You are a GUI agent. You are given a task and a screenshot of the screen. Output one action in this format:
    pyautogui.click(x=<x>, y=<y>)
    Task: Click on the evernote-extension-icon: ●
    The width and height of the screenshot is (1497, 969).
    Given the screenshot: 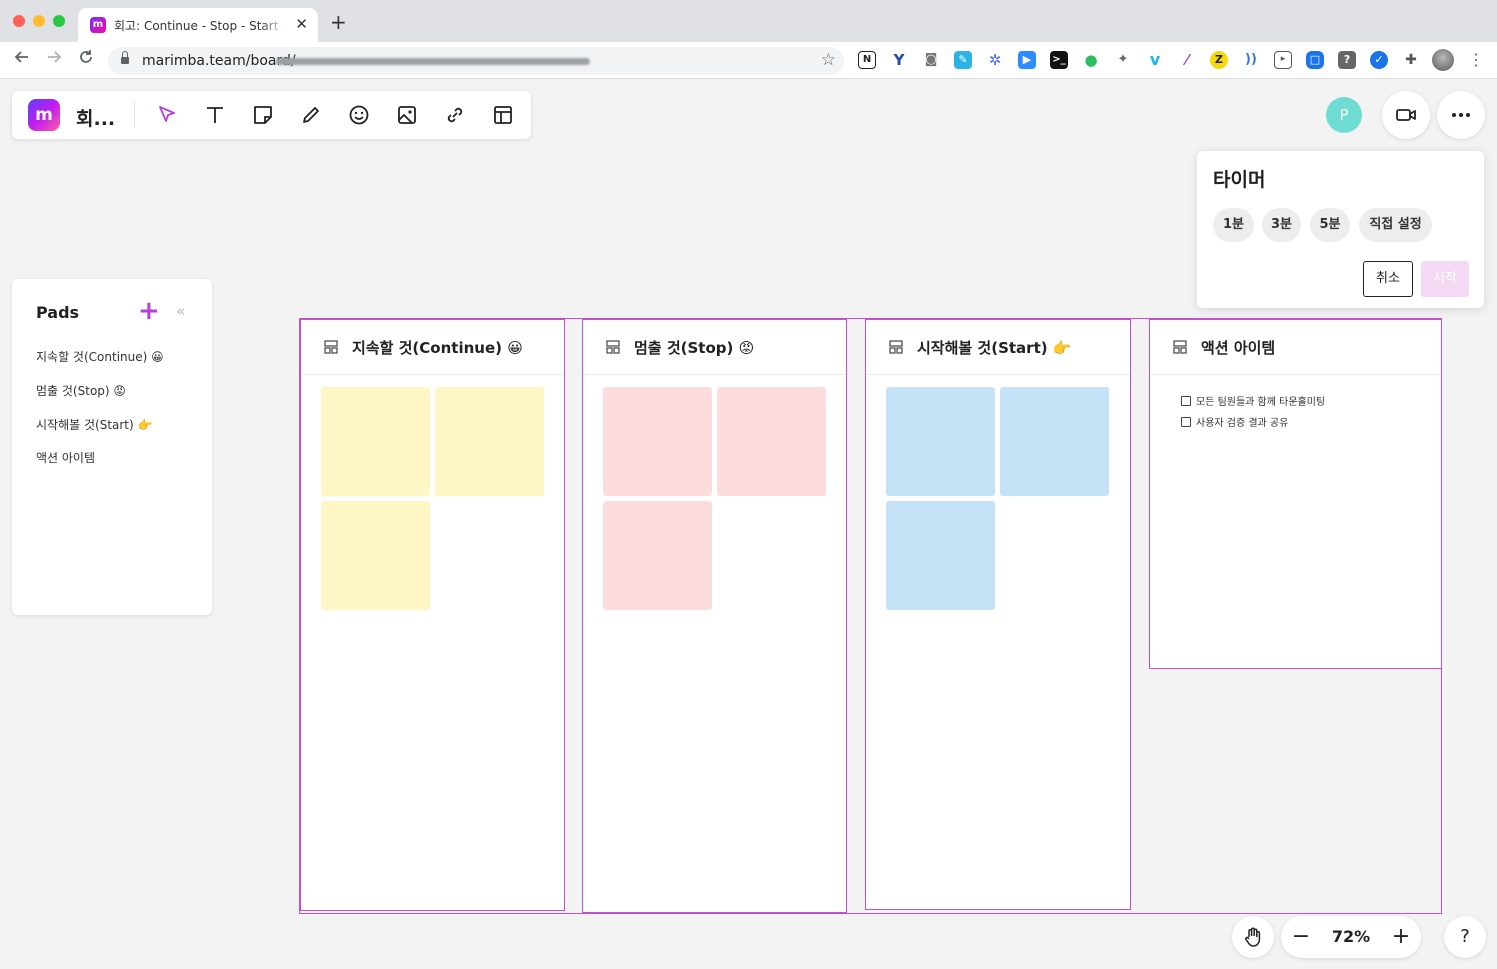 What is the action you would take?
    pyautogui.click(x=1091, y=60)
    